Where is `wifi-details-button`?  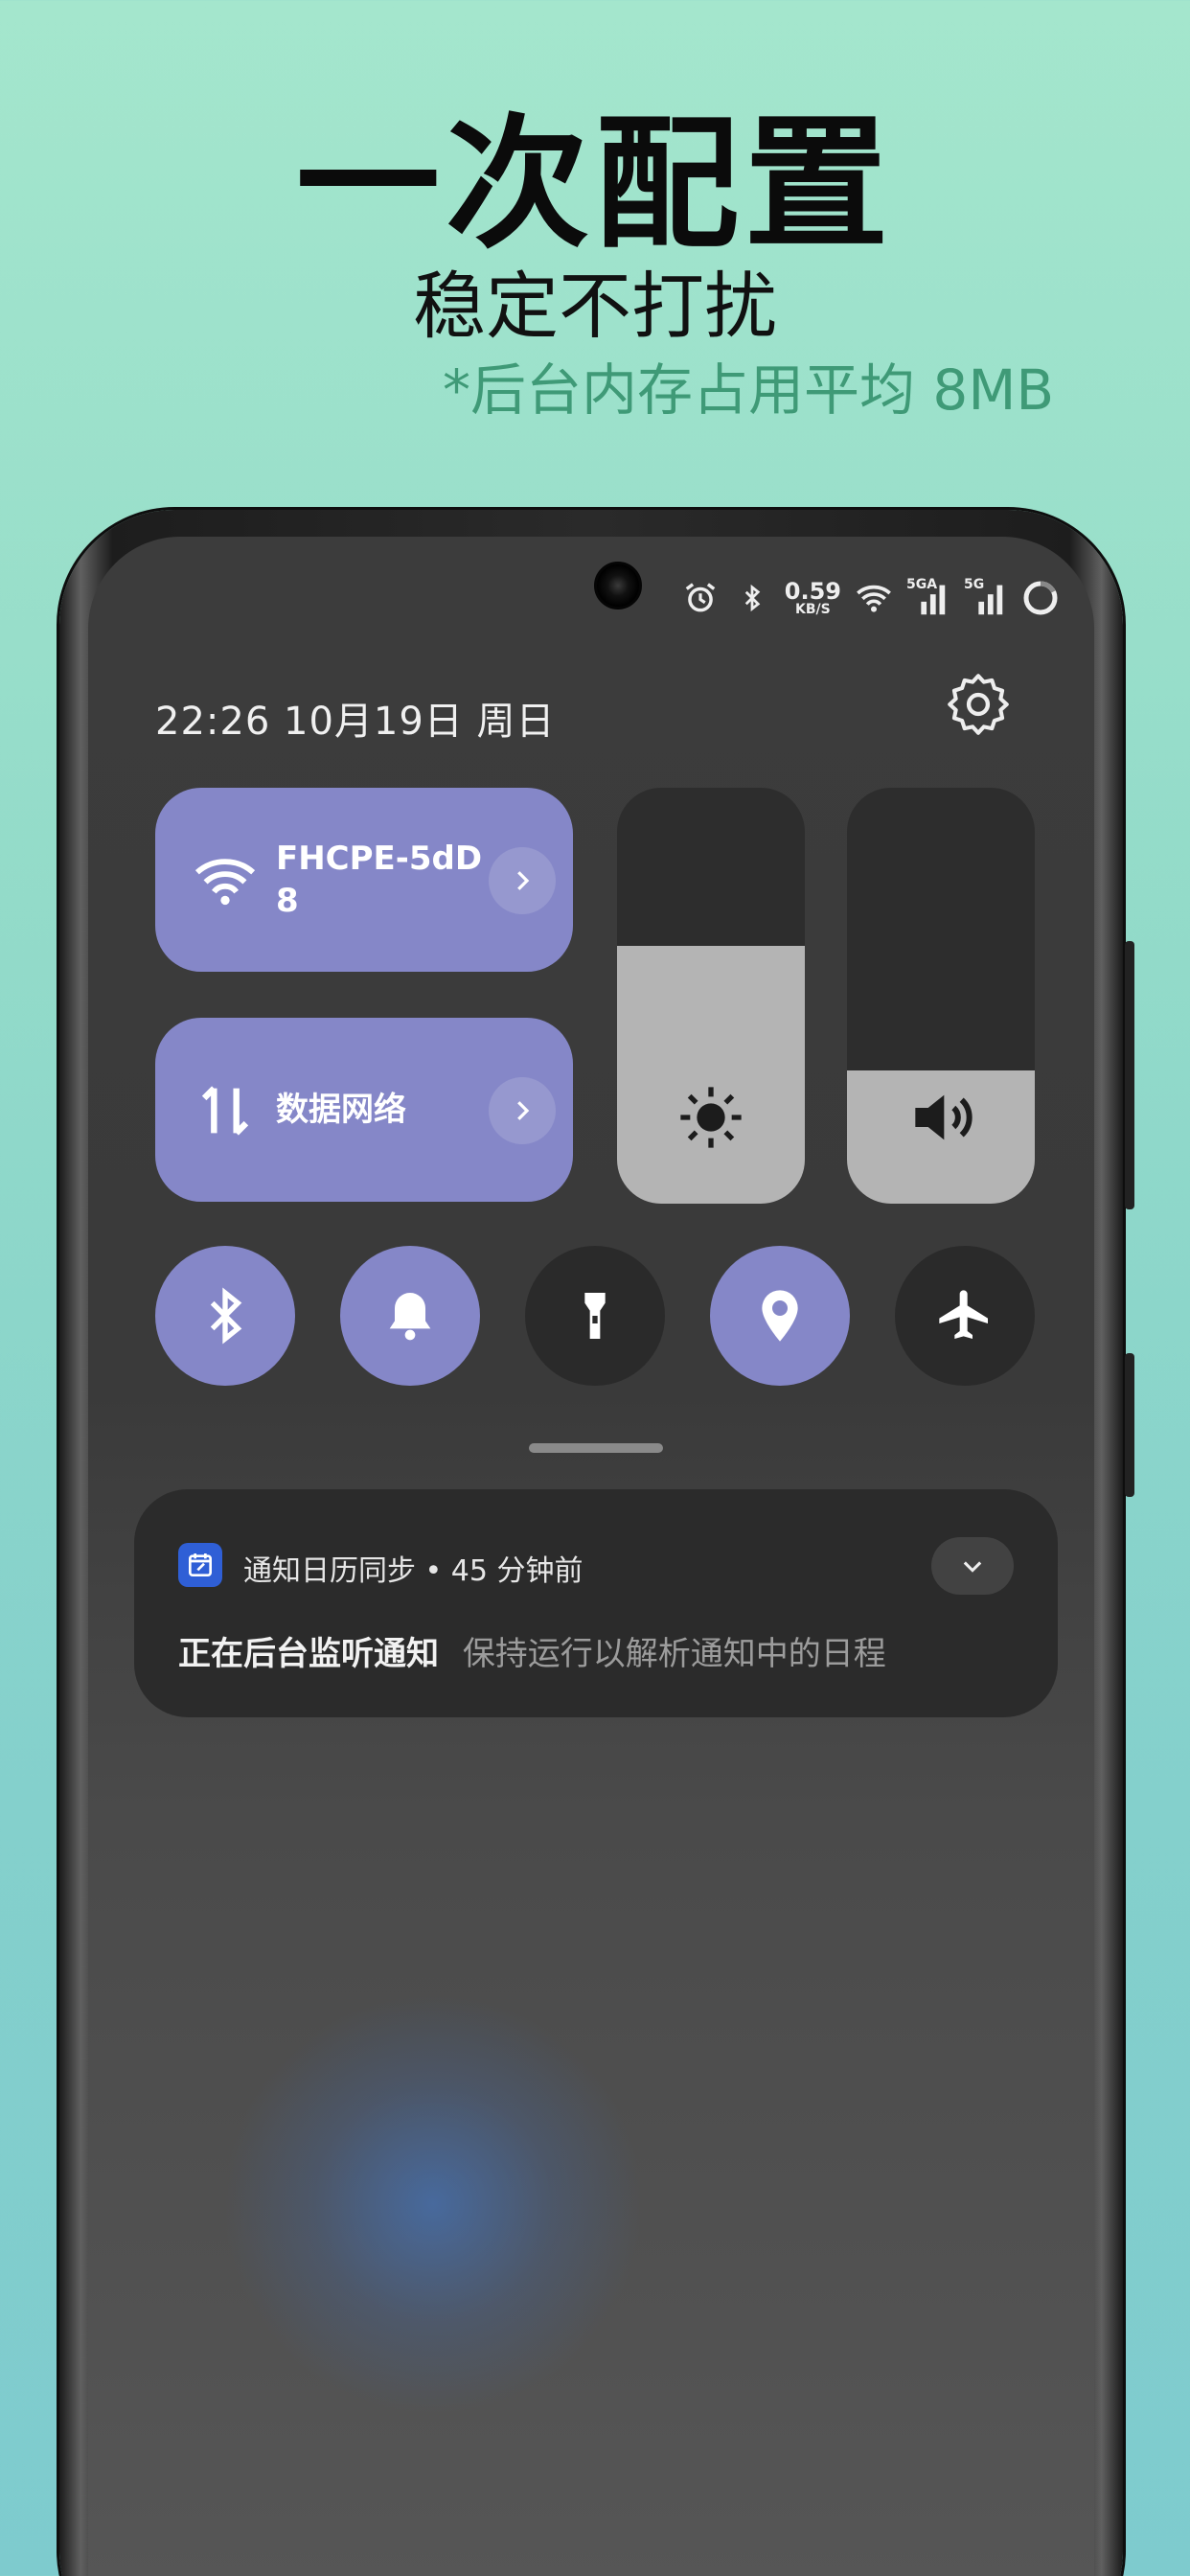
wifi-details-button is located at coordinates (523, 880).